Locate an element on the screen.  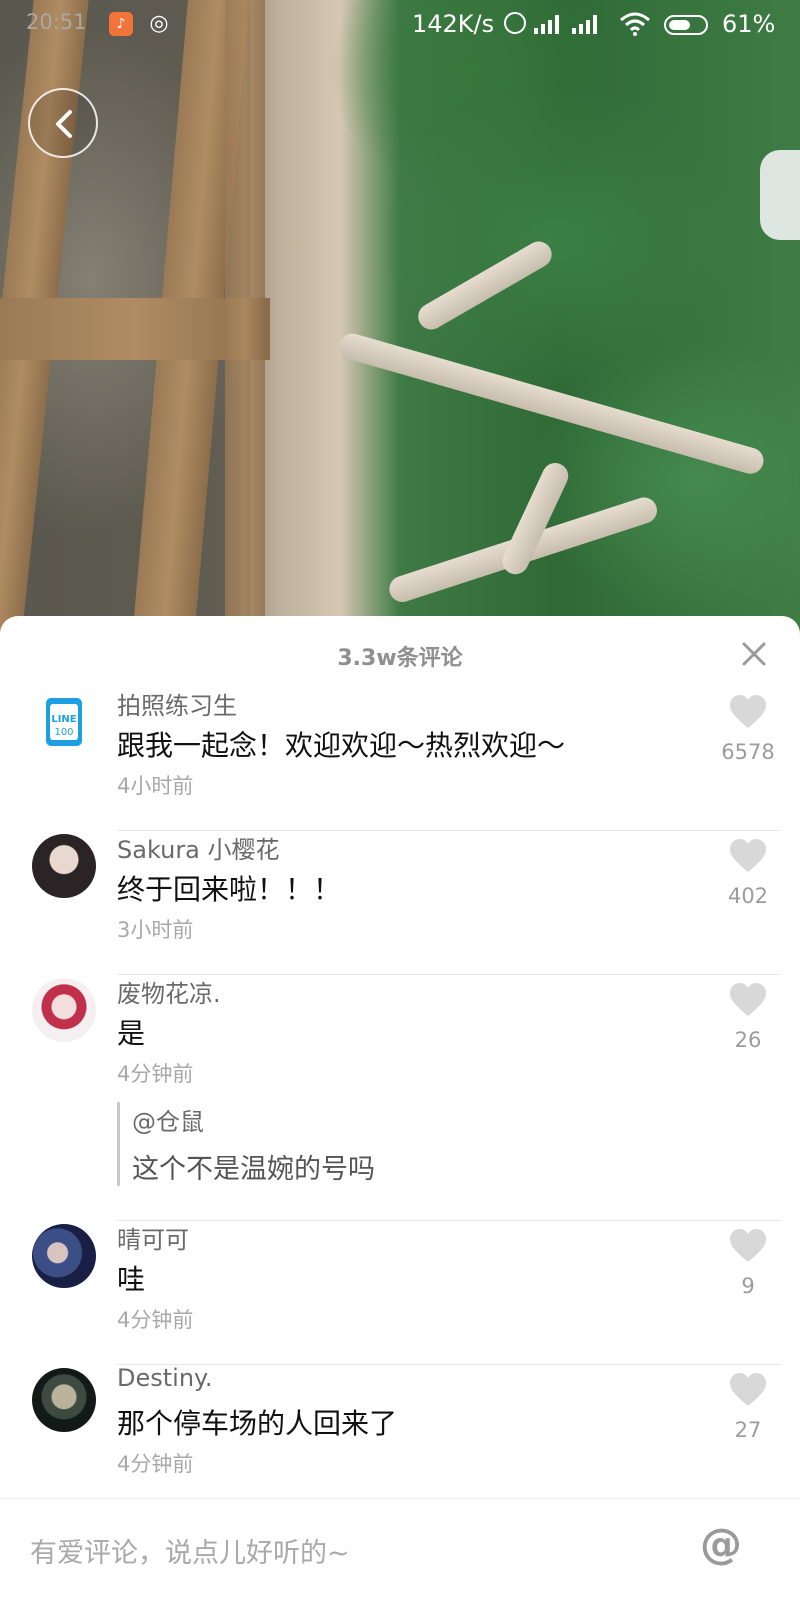
comment-time: 4小时前 is located at coordinates (155, 786).